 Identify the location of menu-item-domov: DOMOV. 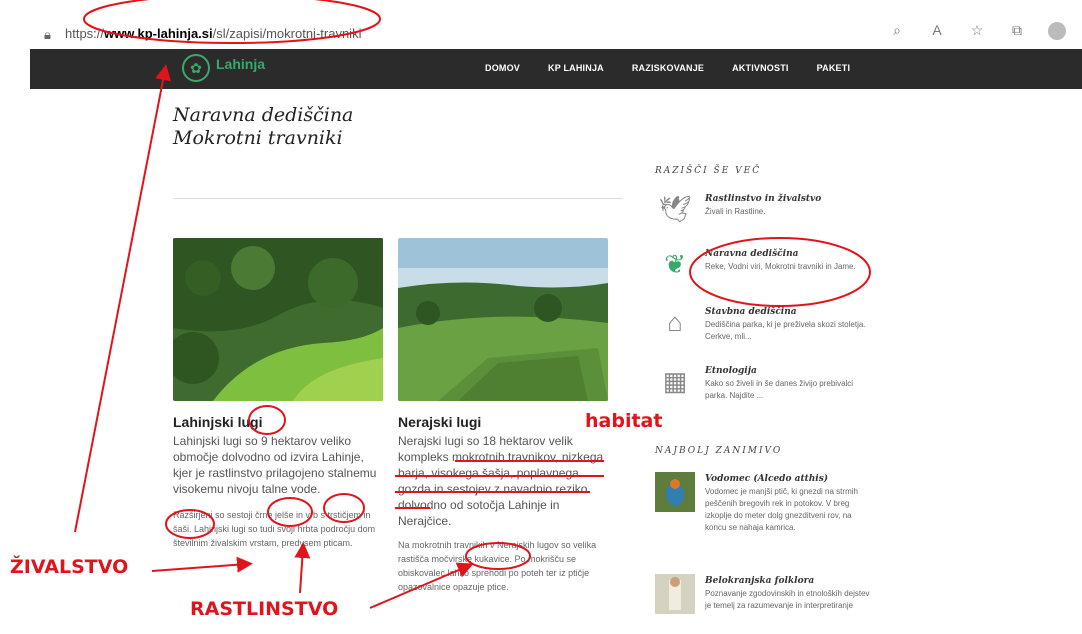
(502, 68).